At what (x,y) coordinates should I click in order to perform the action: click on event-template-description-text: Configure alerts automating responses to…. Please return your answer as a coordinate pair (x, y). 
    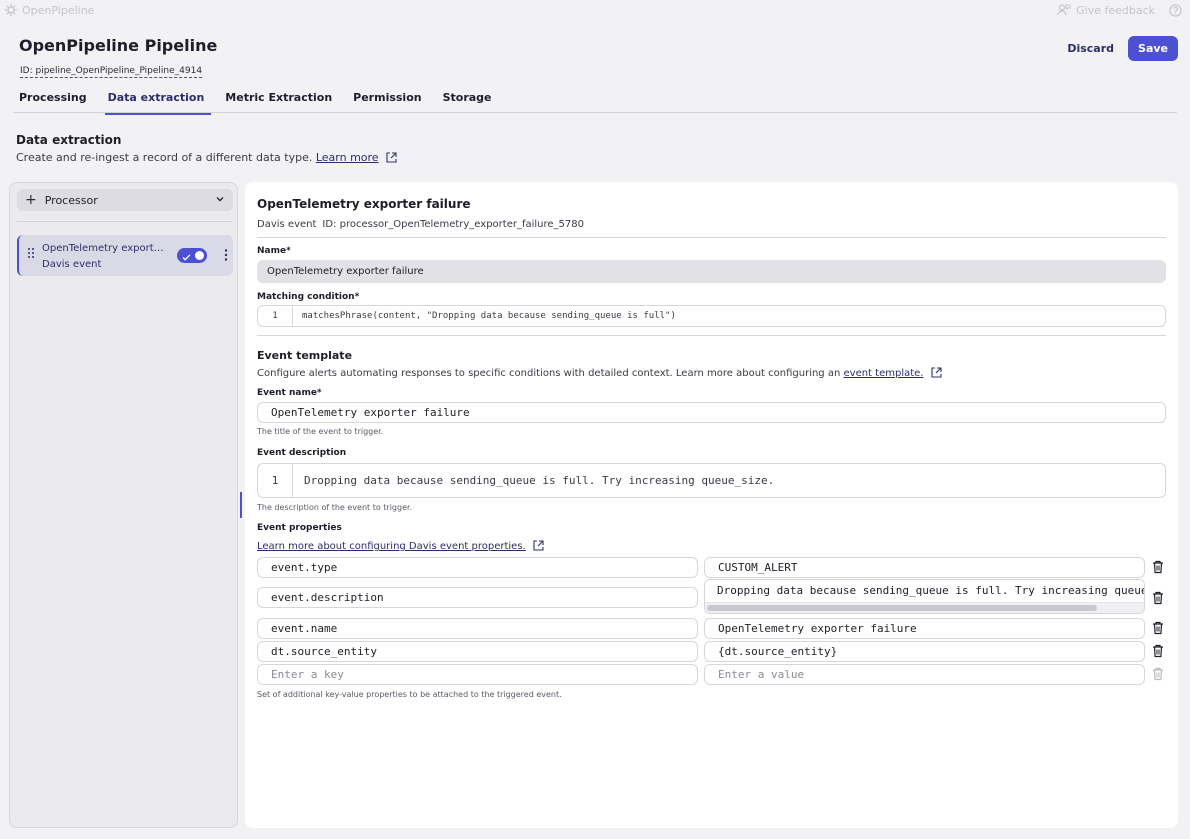
    Looking at the image, I should click on (549, 373).